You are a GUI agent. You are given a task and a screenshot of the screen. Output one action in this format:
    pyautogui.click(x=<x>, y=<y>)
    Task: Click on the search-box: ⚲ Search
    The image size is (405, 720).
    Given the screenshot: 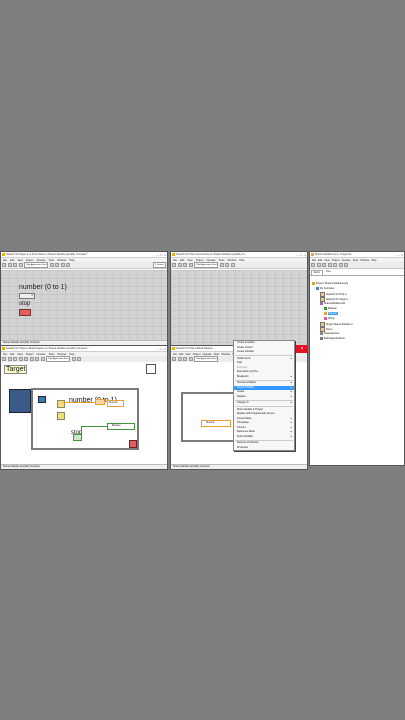 What is the action you would take?
    pyautogui.click(x=159, y=265)
    